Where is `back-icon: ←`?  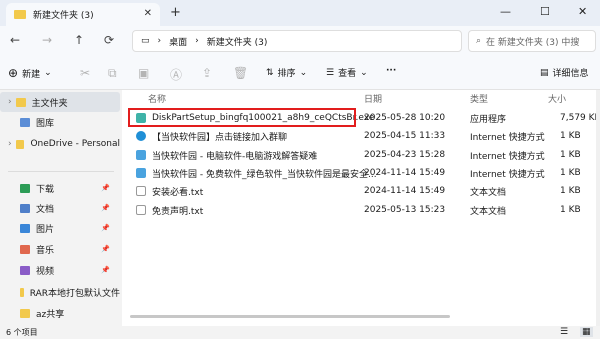
back-icon: ← is located at coordinates (15, 40).